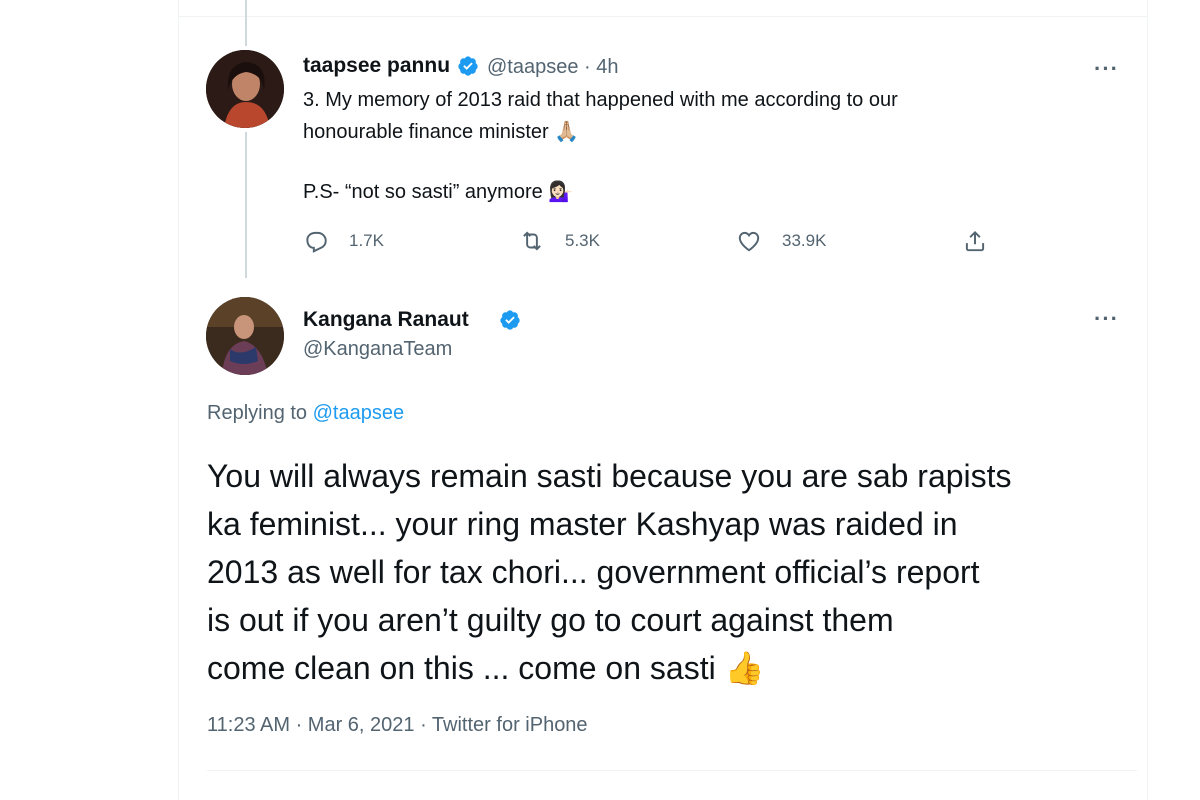  I want to click on retweet-button: 5.3K, so click(559, 241).